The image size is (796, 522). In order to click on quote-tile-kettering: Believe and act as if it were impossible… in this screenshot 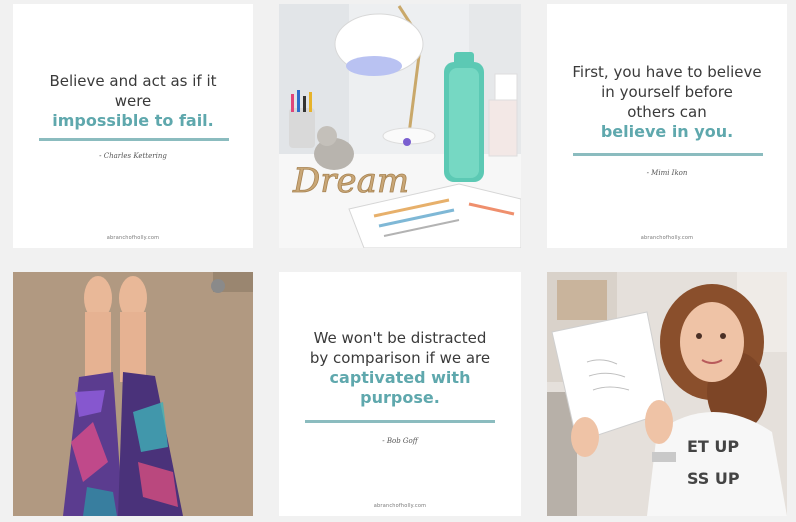, I will do `click(133, 126)`.